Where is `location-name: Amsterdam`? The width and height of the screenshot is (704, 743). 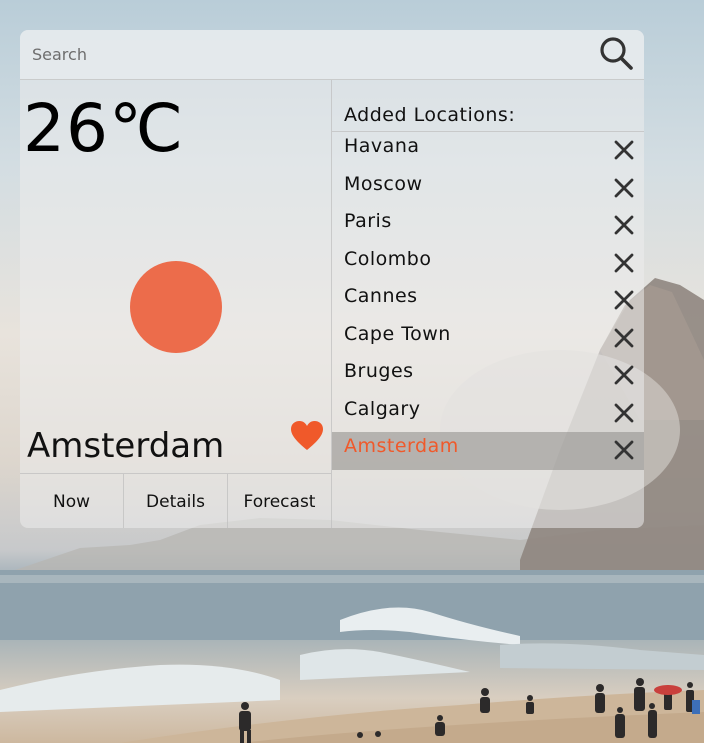 location-name: Amsterdam is located at coordinates (401, 446).